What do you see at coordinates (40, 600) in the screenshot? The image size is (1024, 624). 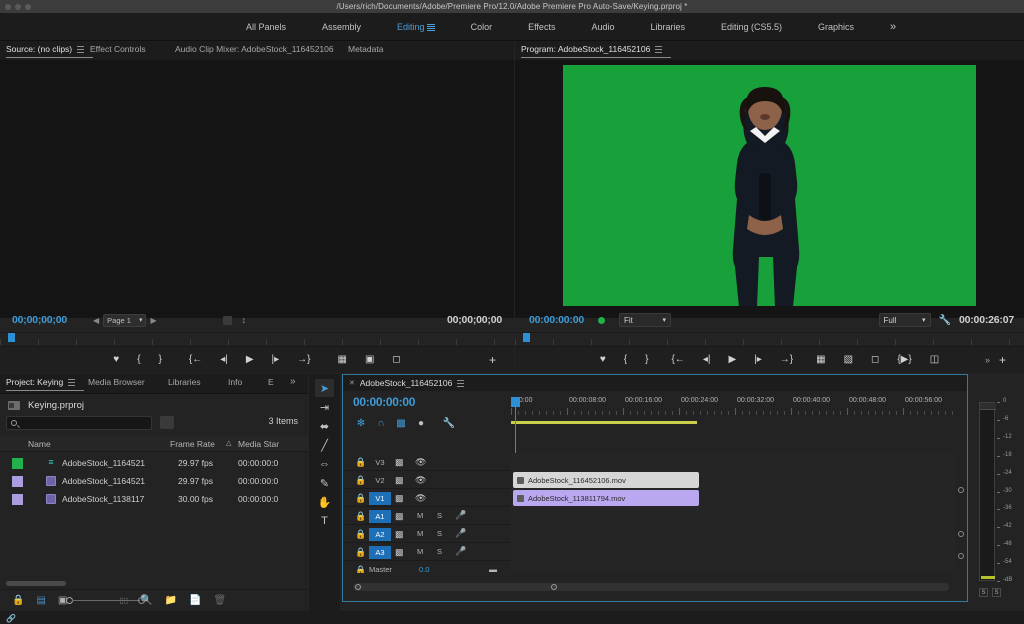 I see `list-view-icon: ▤` at bounding box center [40, 600].